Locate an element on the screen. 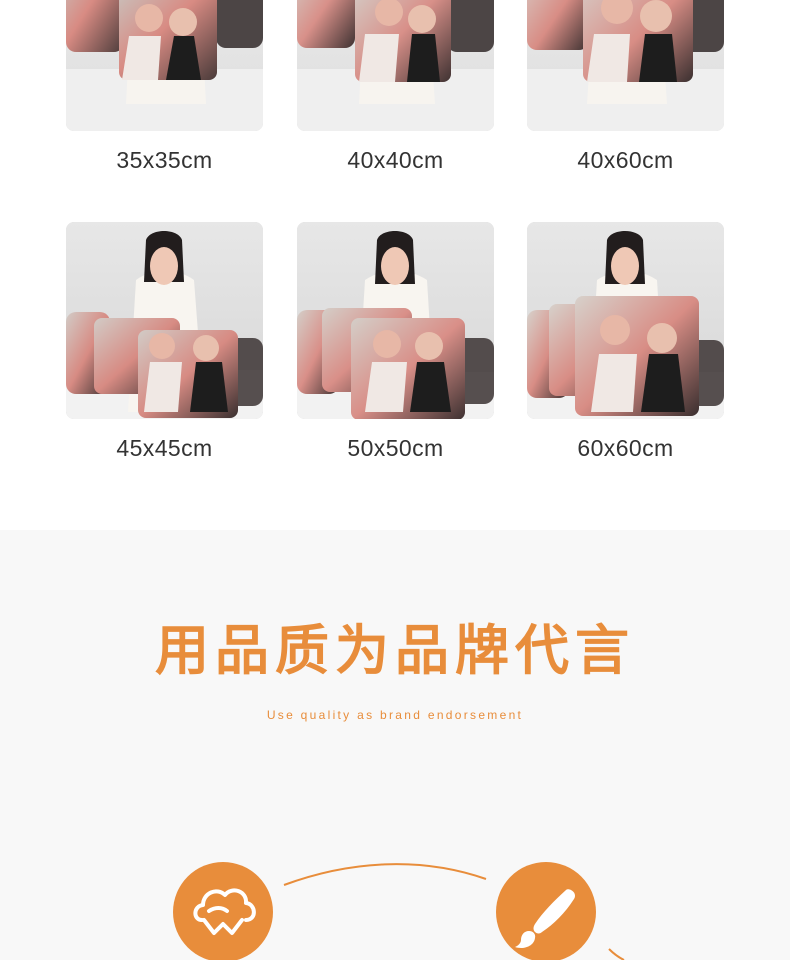 This screenshot has height=960, width=790. feature-cotton-circle is located at coordinates (223, 911).